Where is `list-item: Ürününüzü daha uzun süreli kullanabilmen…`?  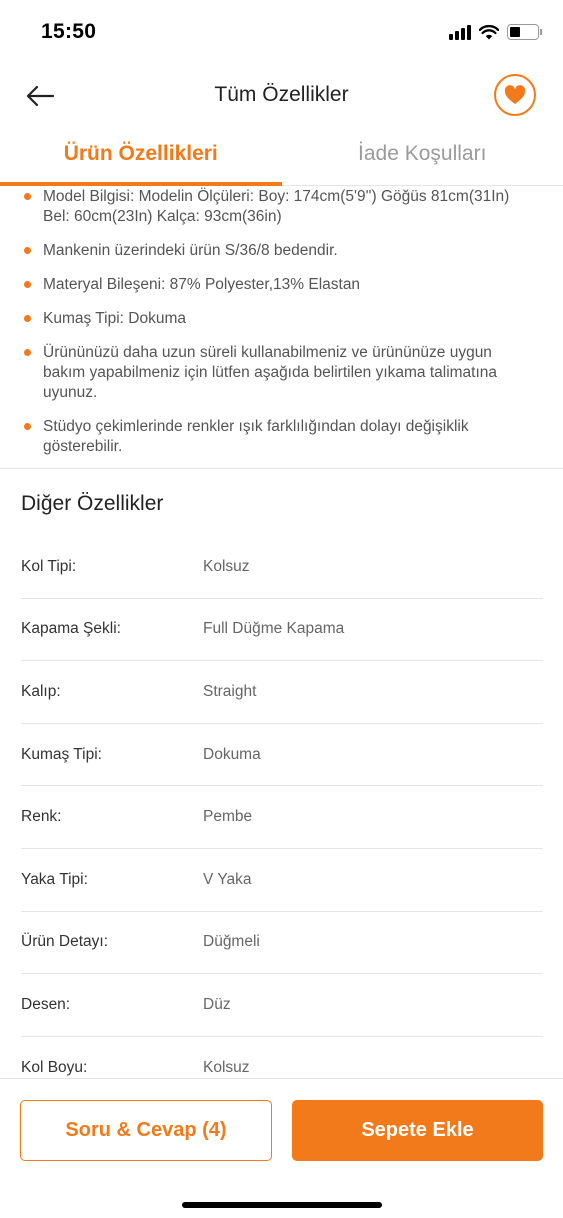
list-item: Ürününüzü daha uzun süreli kullanabilmen… is located at coordinates (278, 373).